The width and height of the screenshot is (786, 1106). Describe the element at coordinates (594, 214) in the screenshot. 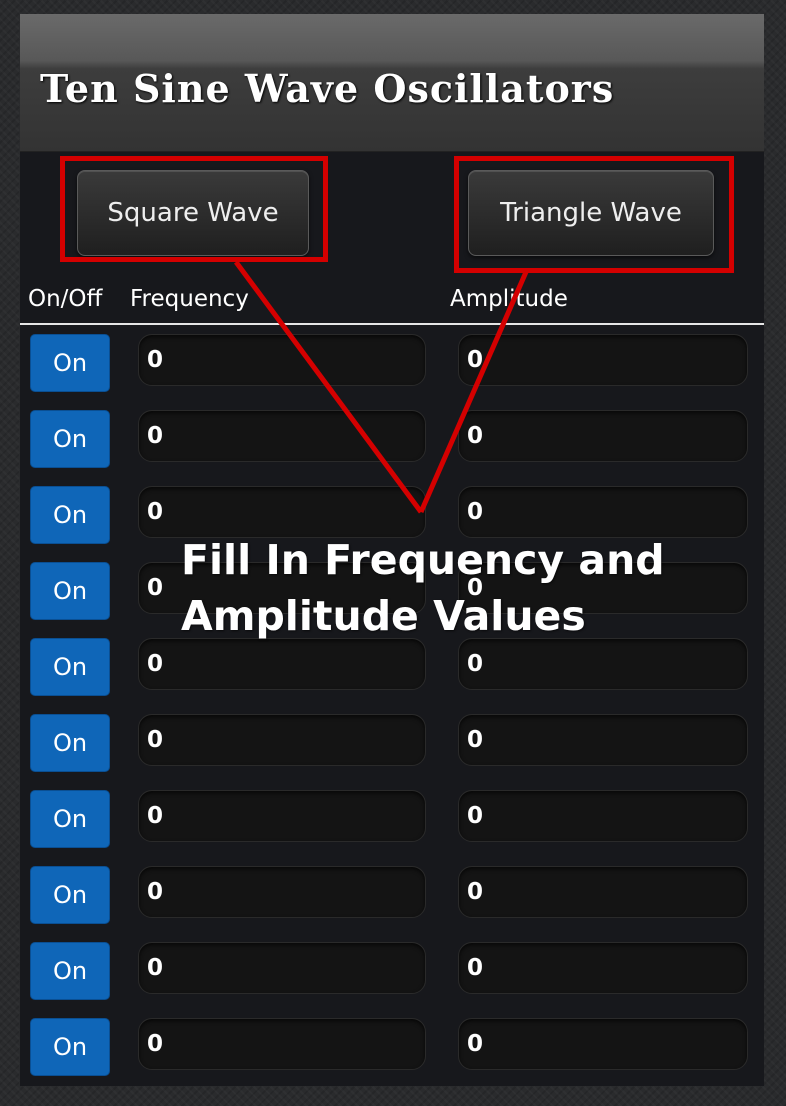

I see `triangle-wave-highlight-box` at that location.